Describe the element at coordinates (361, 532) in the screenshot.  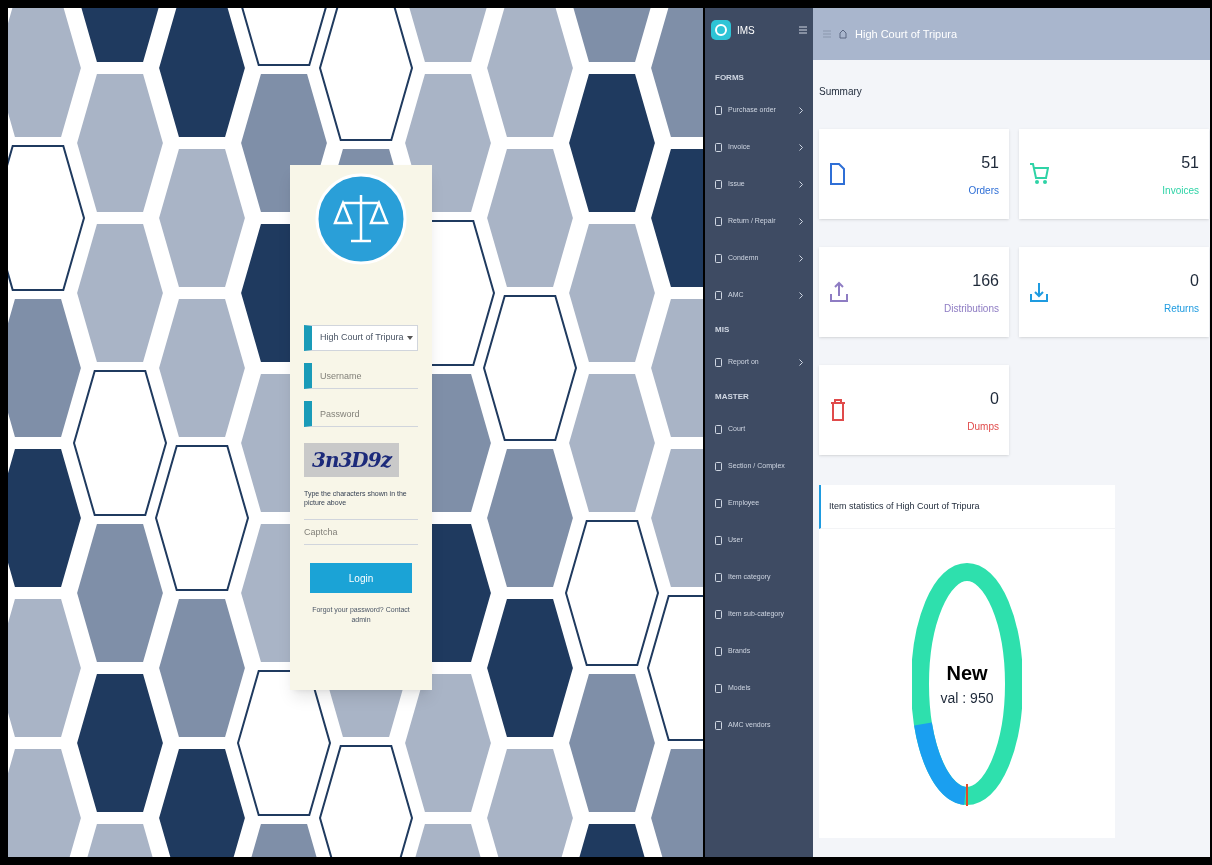
I see `captcha-field: Captcha` at that location.